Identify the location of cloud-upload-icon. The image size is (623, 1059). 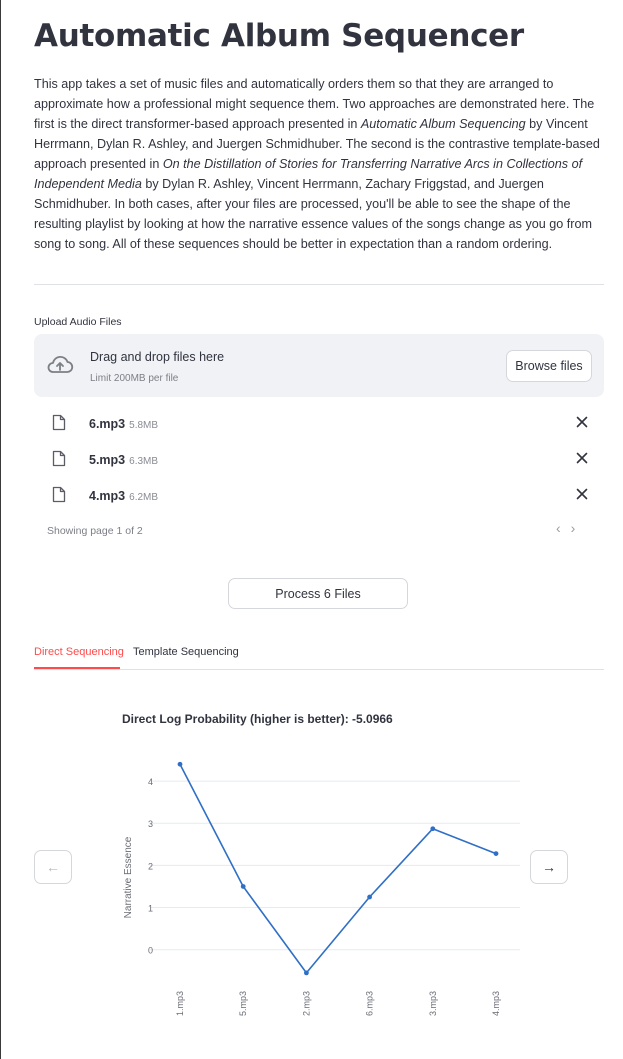
(60, 364).